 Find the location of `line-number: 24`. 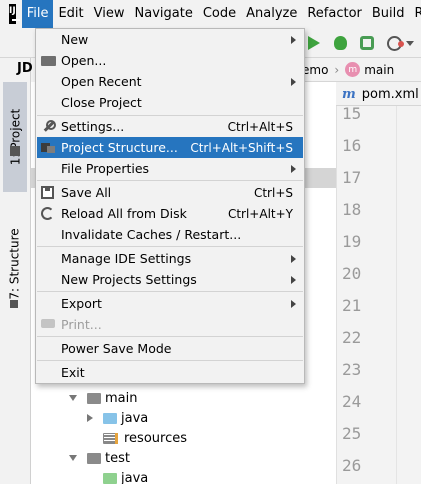

line-number: 24 is located at coordinates (352, 401).